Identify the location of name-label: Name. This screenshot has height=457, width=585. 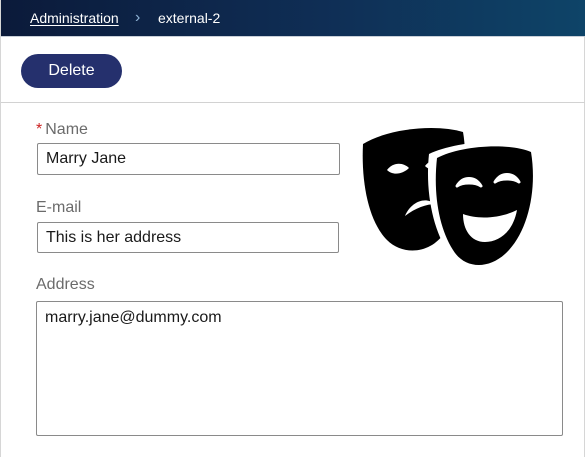
(66, 129).